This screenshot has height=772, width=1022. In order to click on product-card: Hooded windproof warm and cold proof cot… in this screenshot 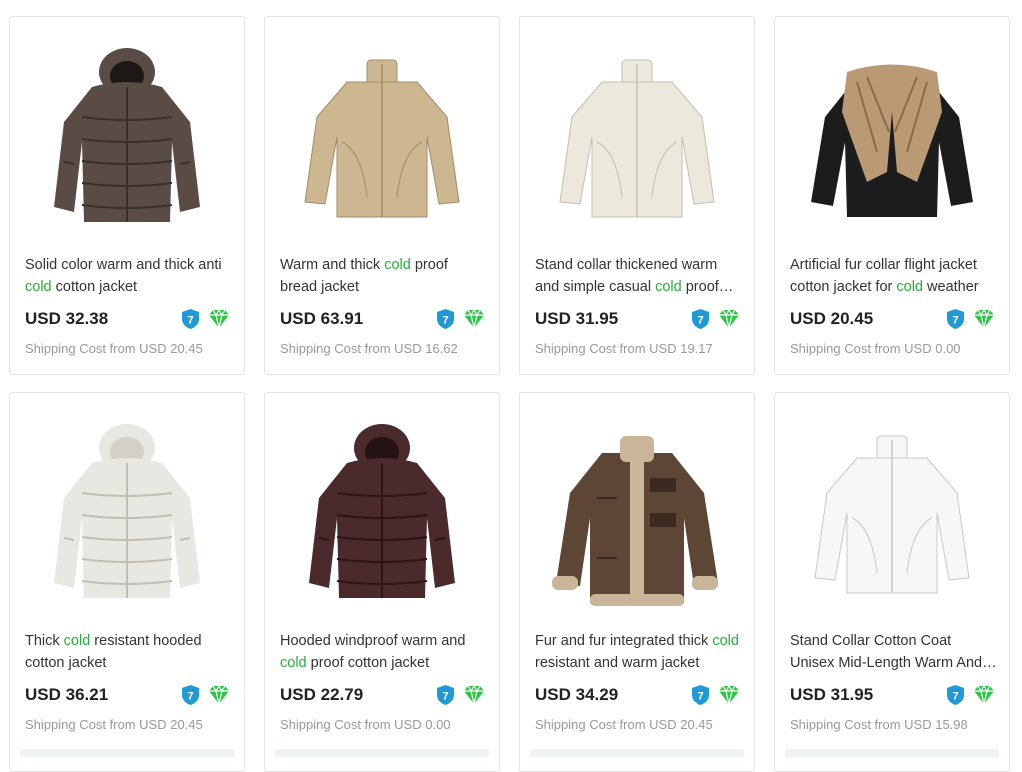, I will do `click(382, 582)`.